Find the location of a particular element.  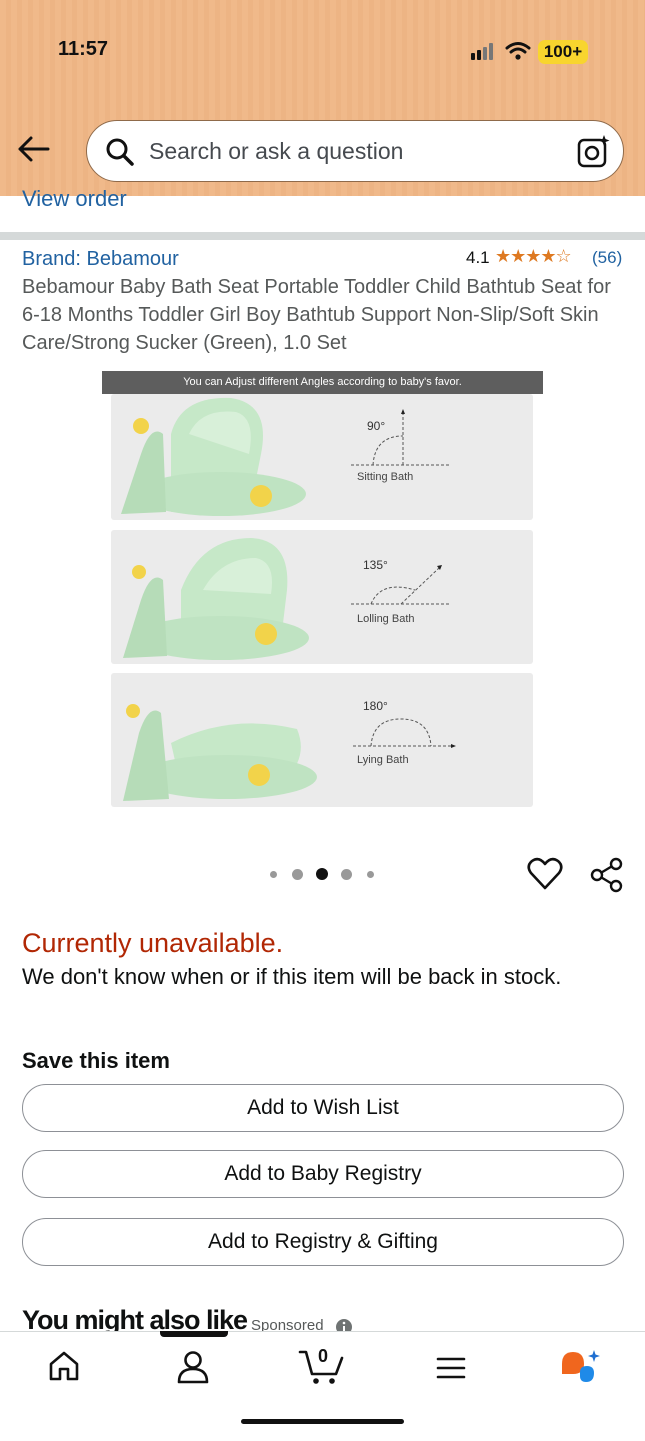

add-to-registry-gifting-button: Add to Registry & Gifting is located at coordinates (323, 1242).